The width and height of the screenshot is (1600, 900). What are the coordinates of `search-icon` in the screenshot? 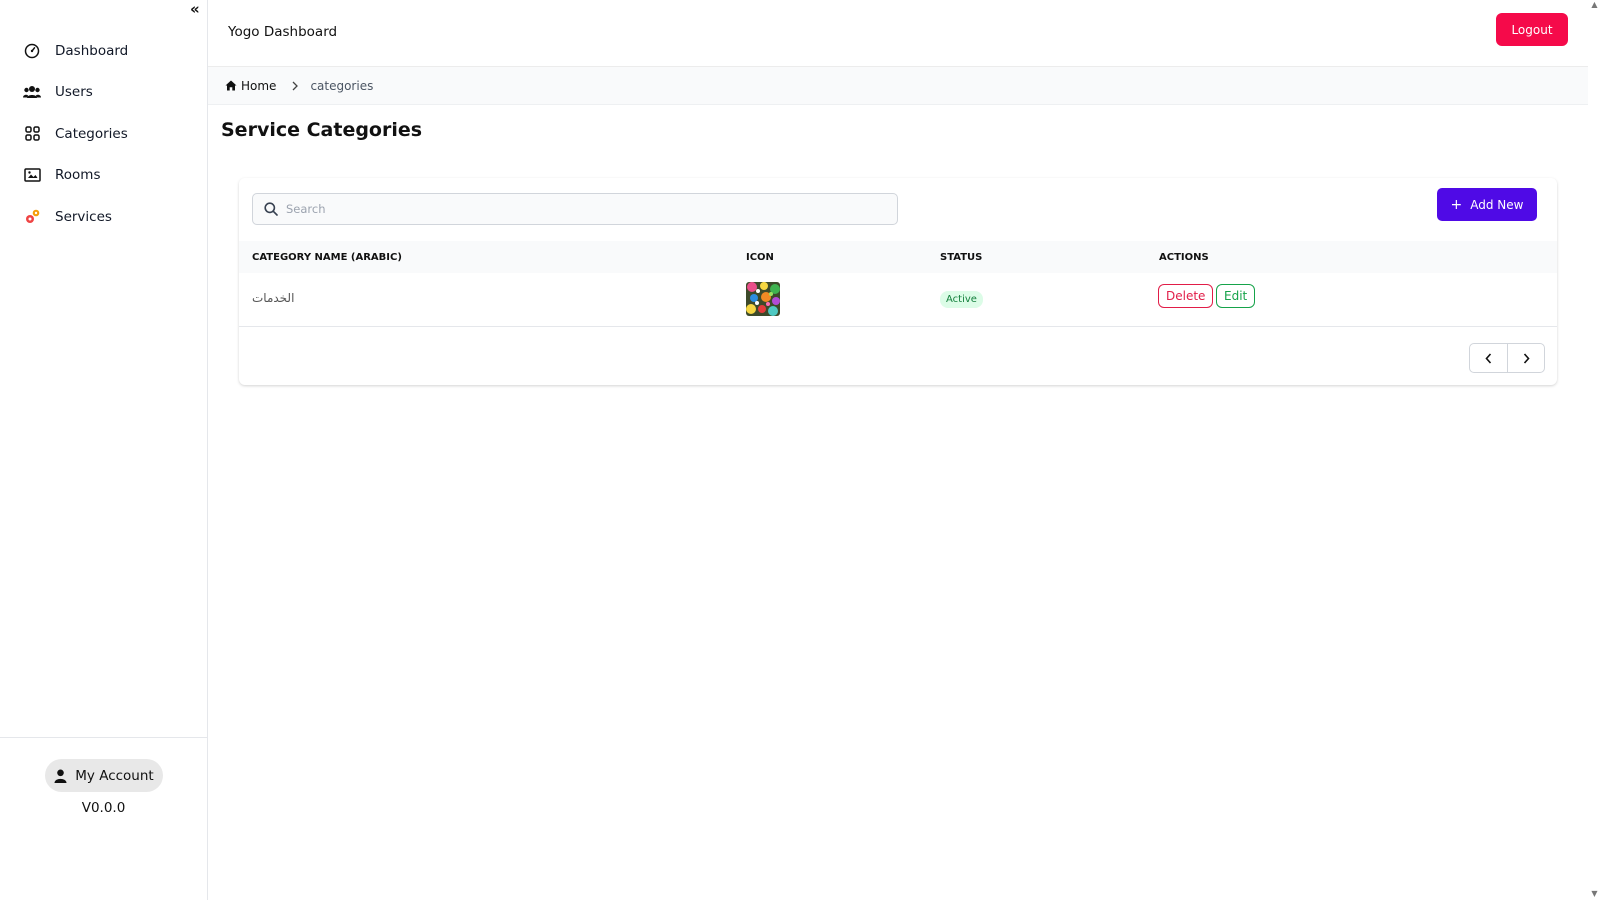 It's located at (271, 209).